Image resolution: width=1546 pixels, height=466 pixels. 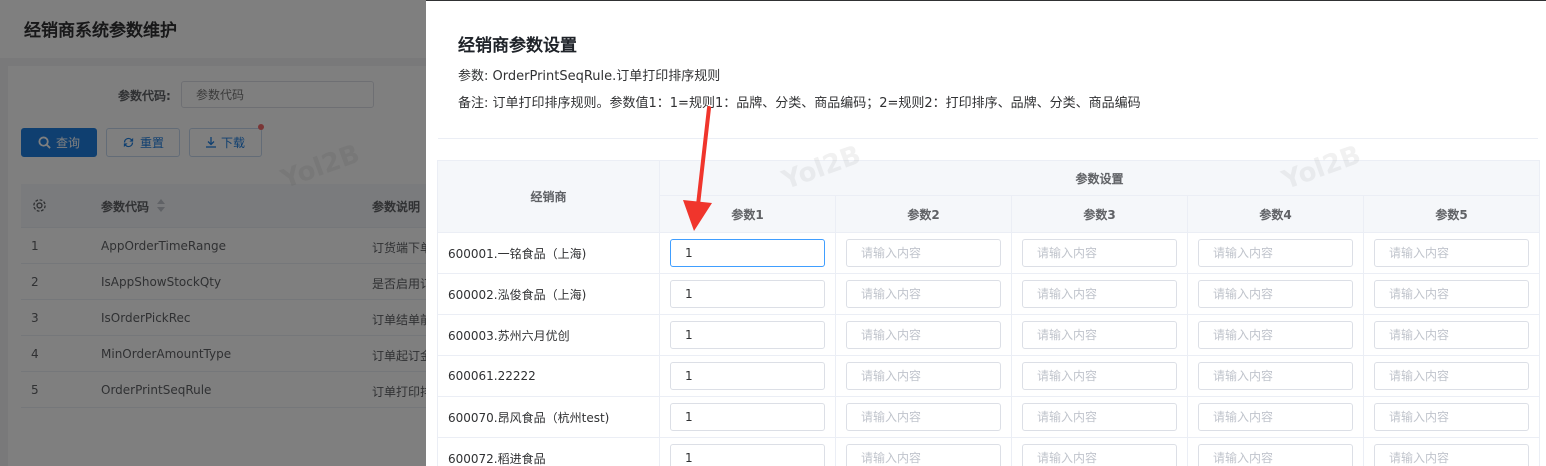 I want to click on table-row: 600001.一铭食品（上海), so click(x=989, y=253).